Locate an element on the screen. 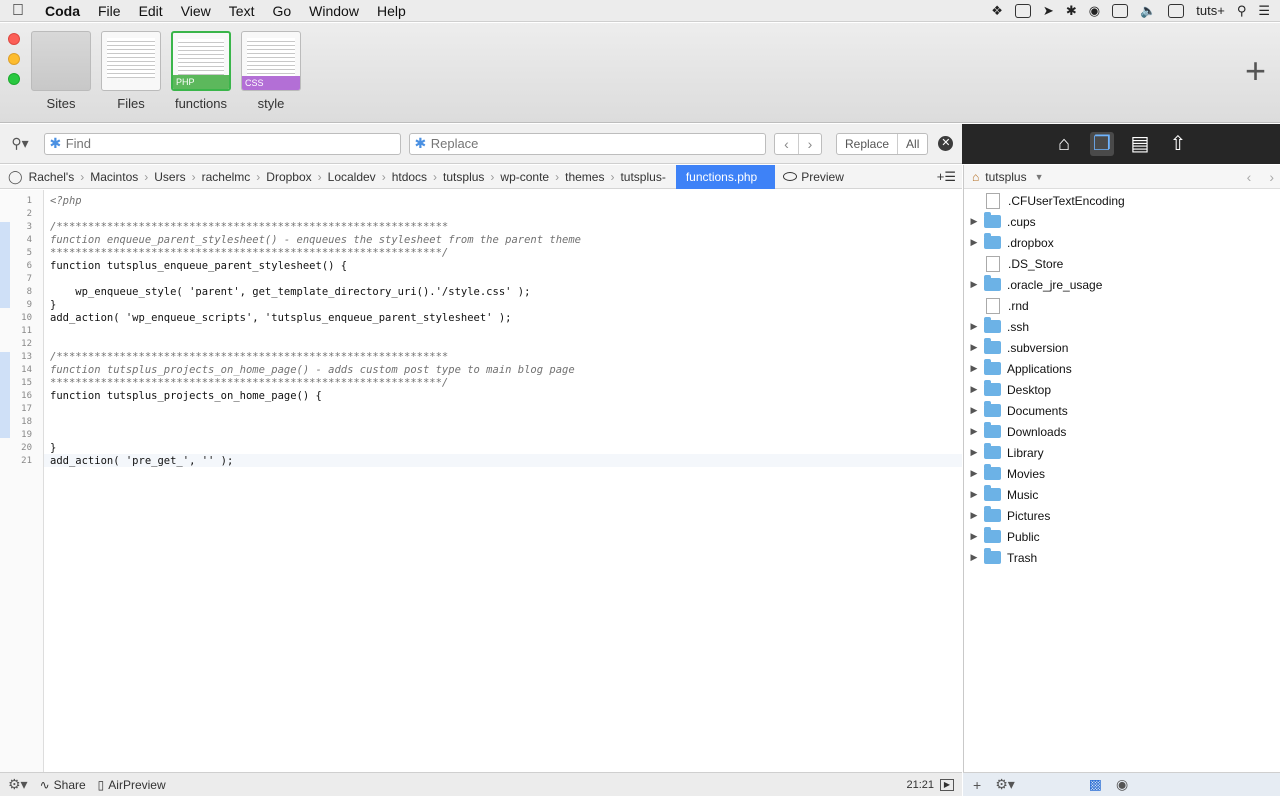  breadcrumb-item: tutsplus is located at coordinates (463, 177).